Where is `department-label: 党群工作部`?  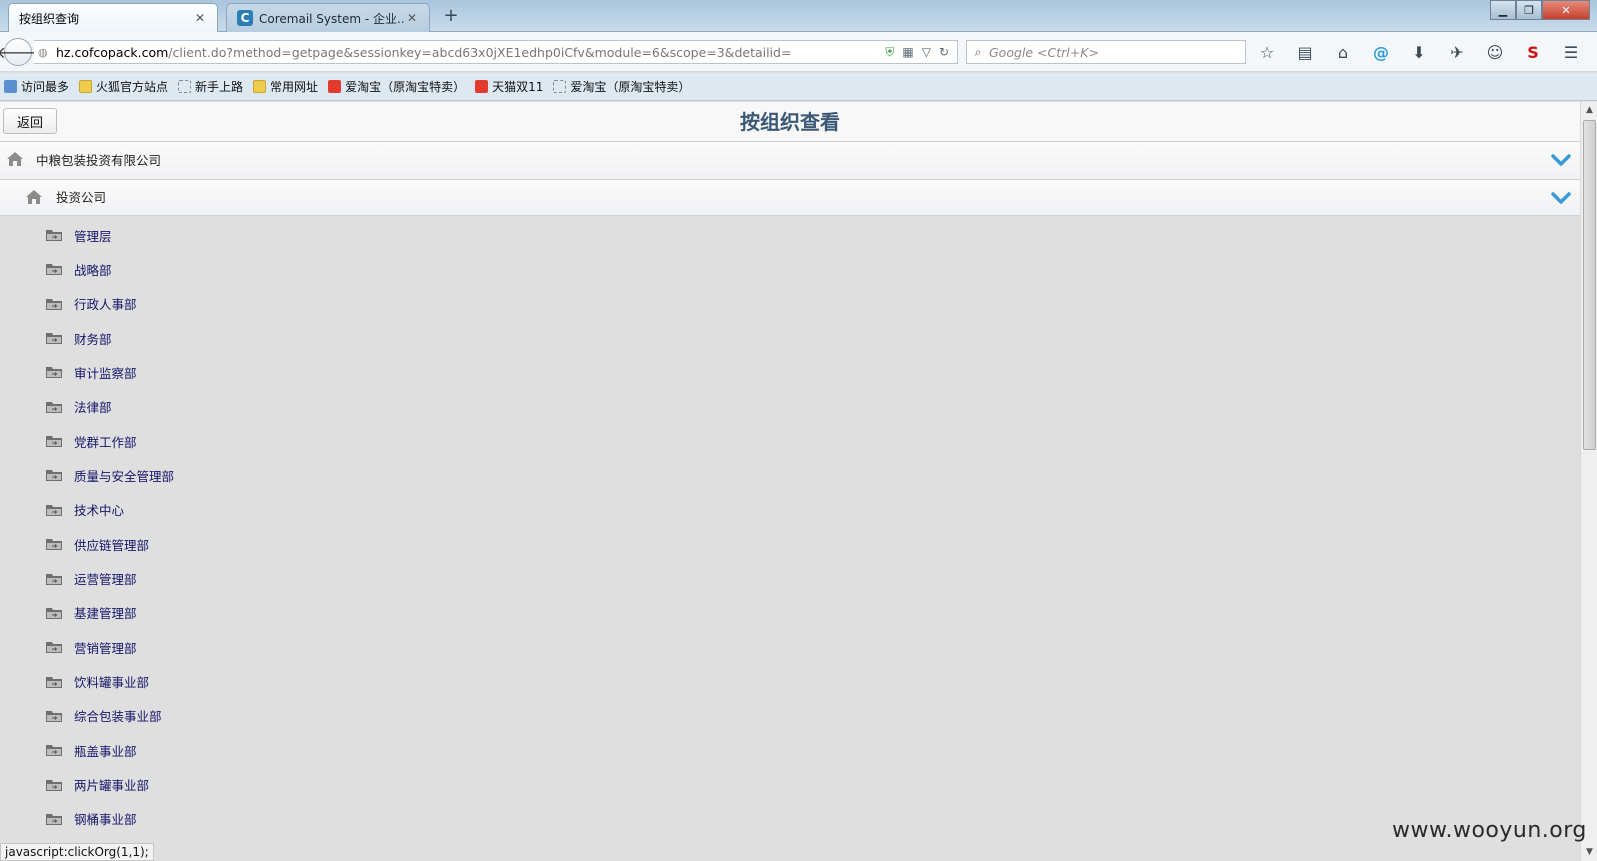 department-label: 党群工作部 is located at coordinates (105, 442).